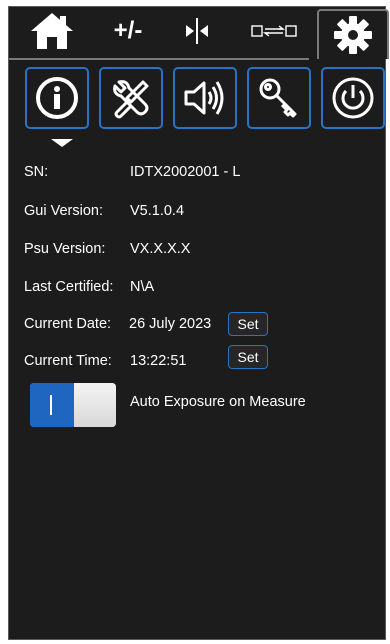 The height and width of the screenshot is (644, 390). I want to click on auto-exposure-toggle, so click(73, 405).